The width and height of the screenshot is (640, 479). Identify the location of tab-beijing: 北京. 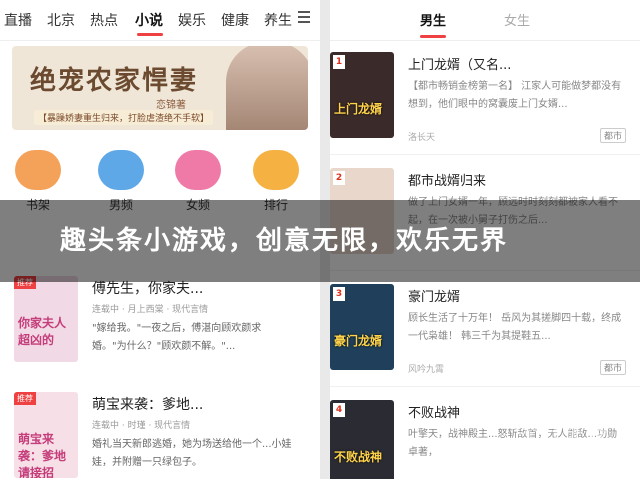
(61, 20).